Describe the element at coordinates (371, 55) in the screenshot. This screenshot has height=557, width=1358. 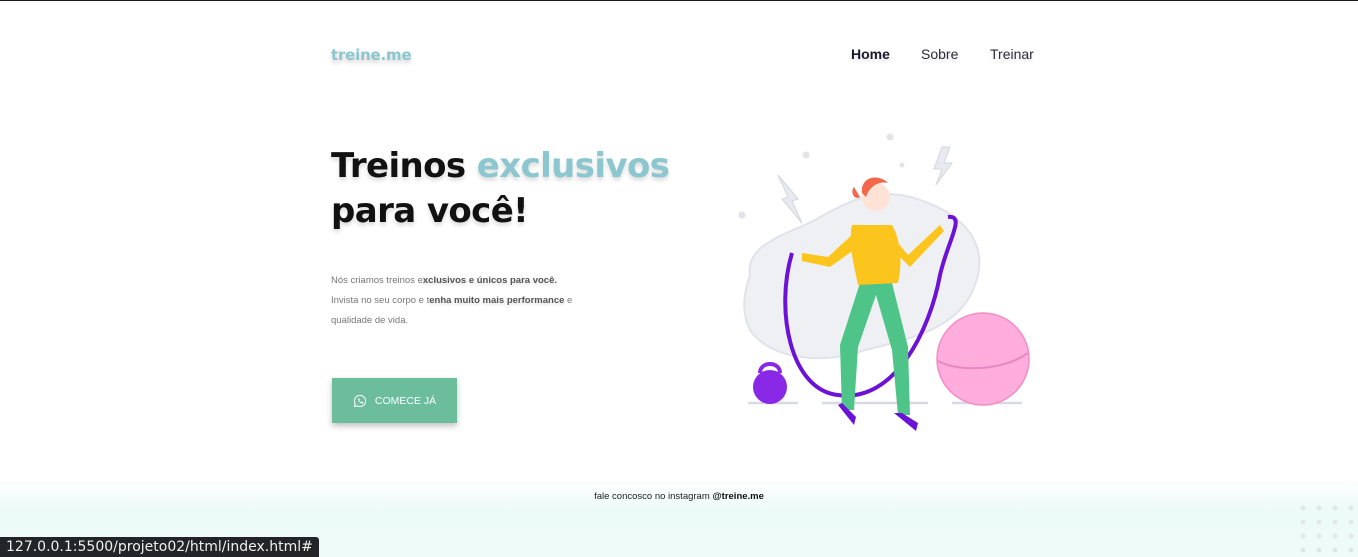
I see `brand-logo: treine.me` at that location.